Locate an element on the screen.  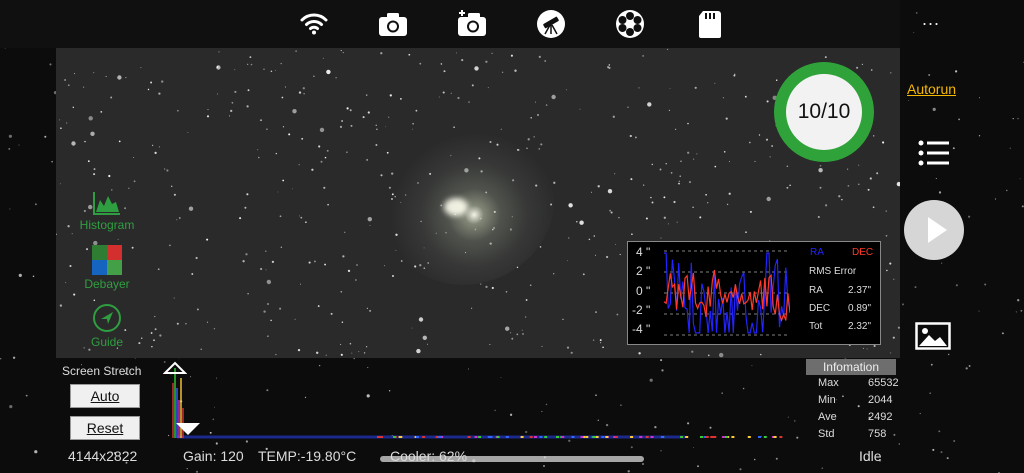
histogram-tool-button: Histogram is located at coordinates (107, 211).